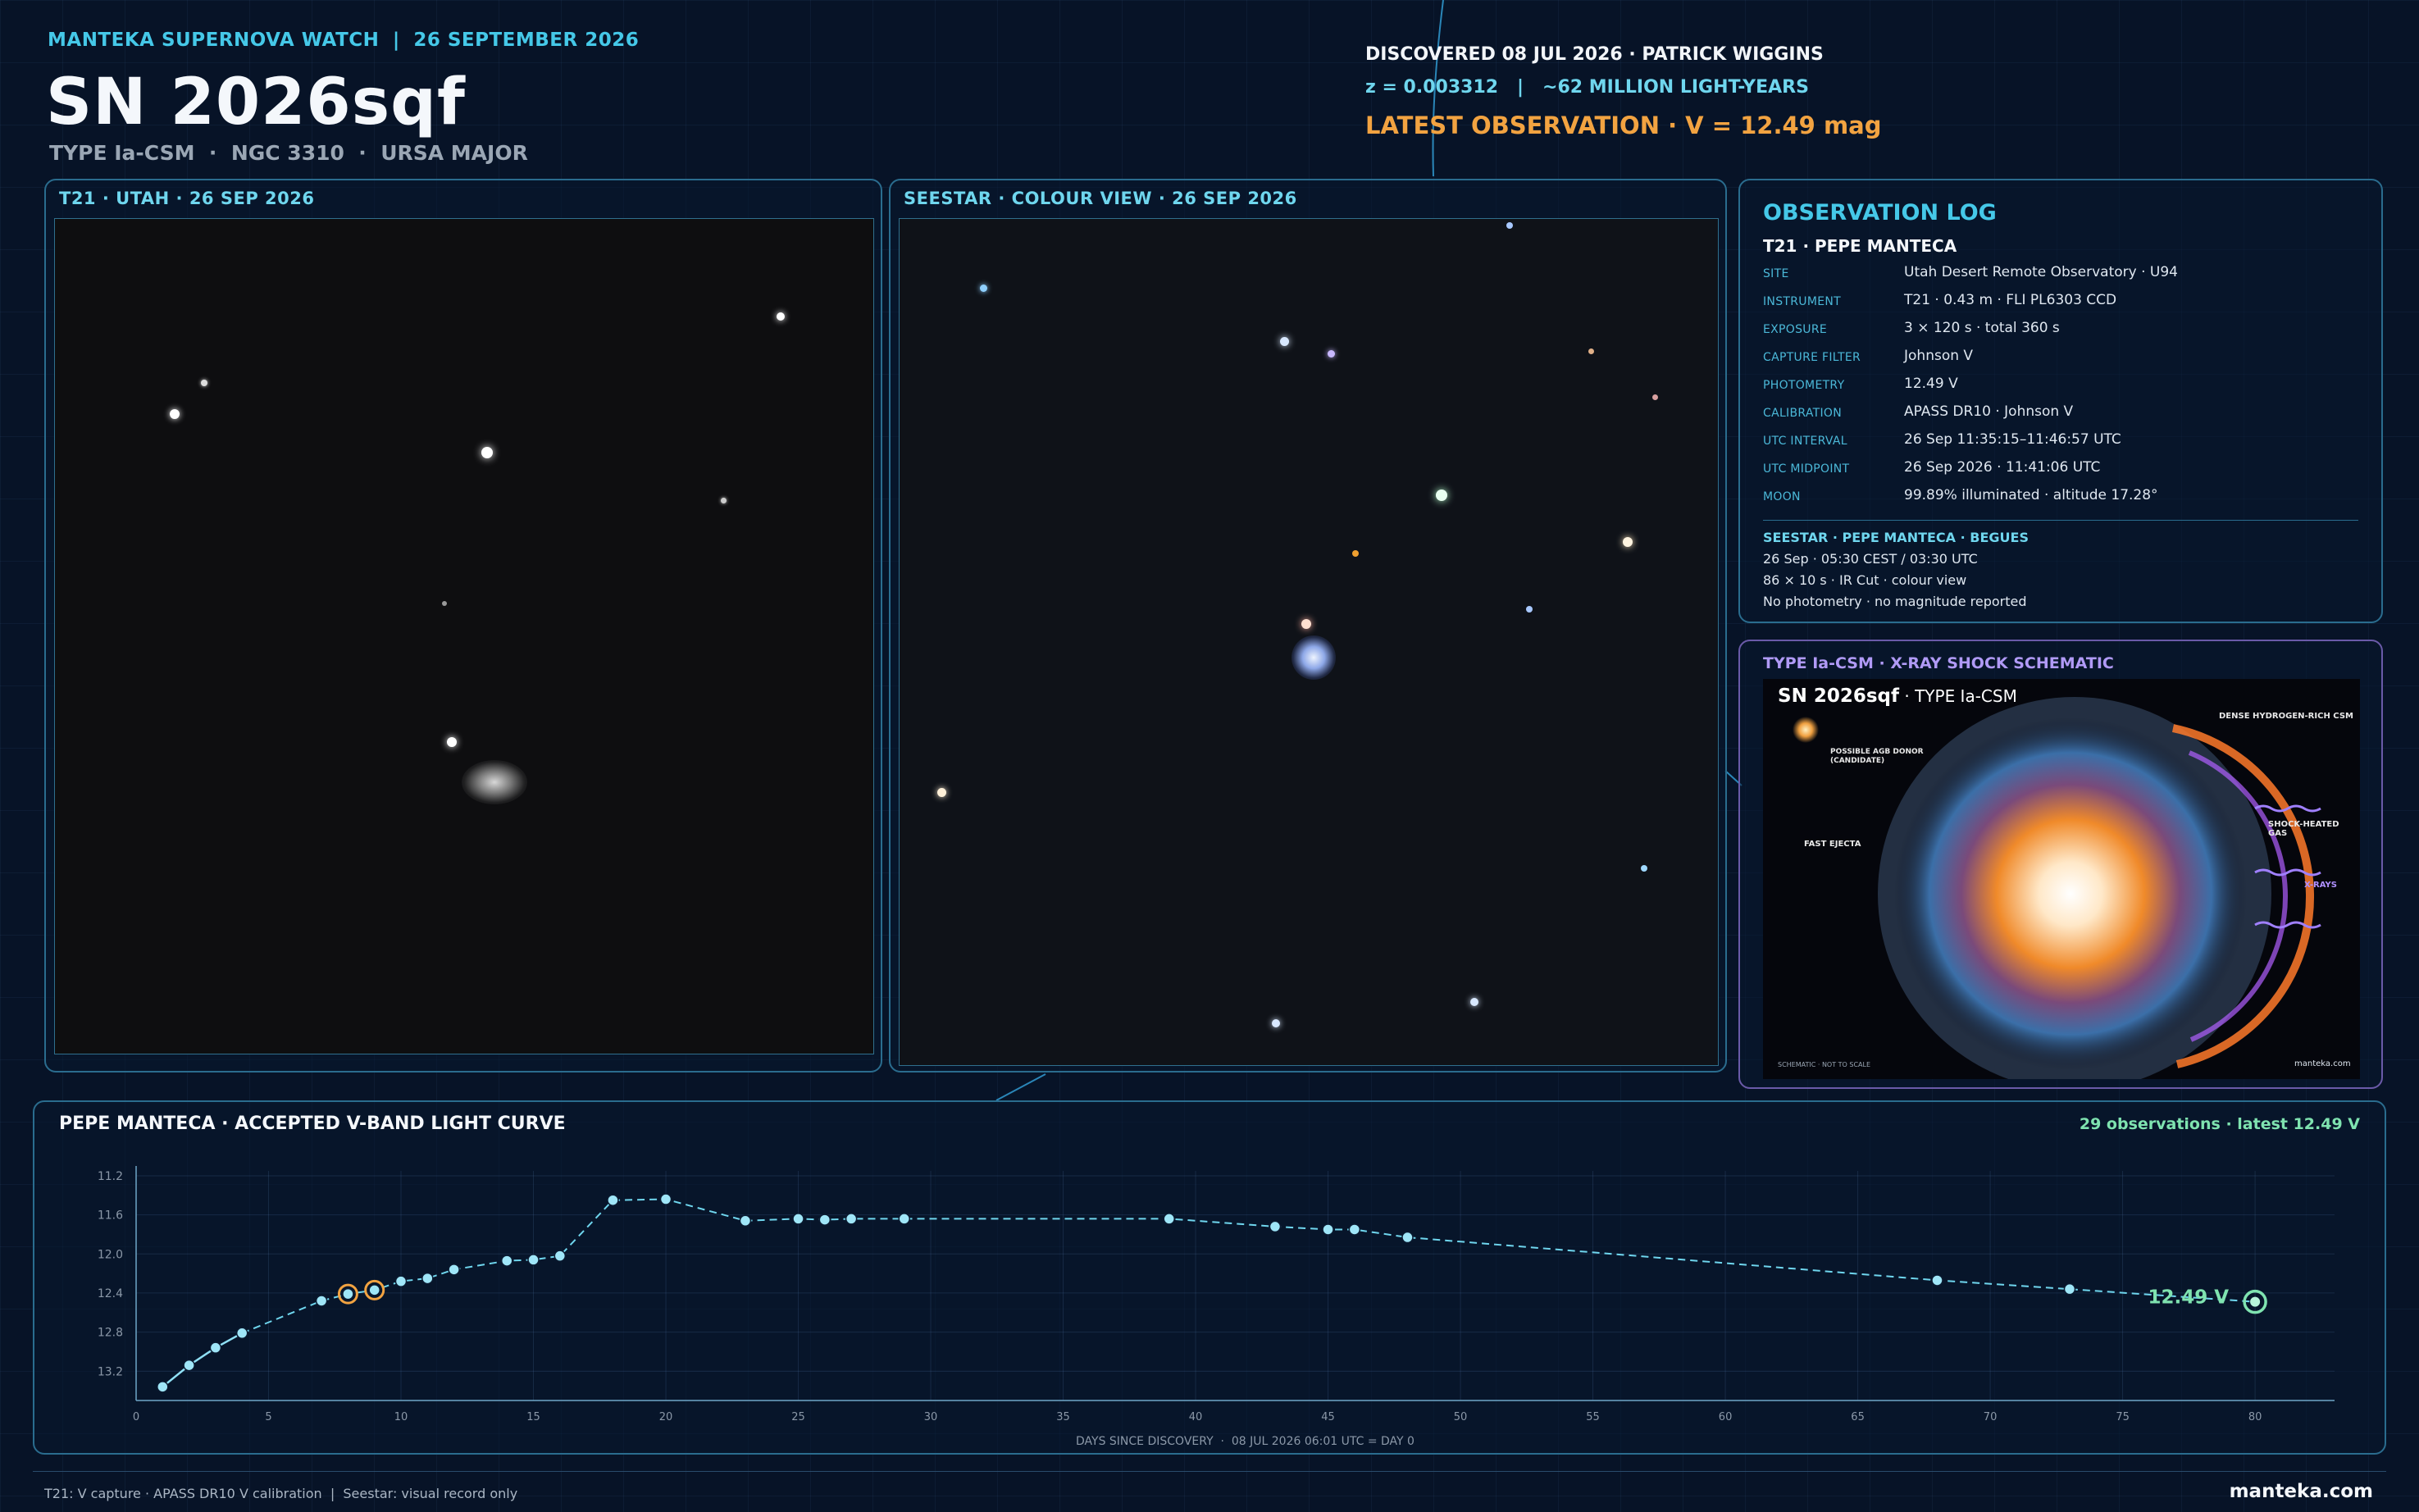 The image size is (2419, 1512). I want to click on log-value: 3 × 120 s · total 360 s, so click(1982, 328).